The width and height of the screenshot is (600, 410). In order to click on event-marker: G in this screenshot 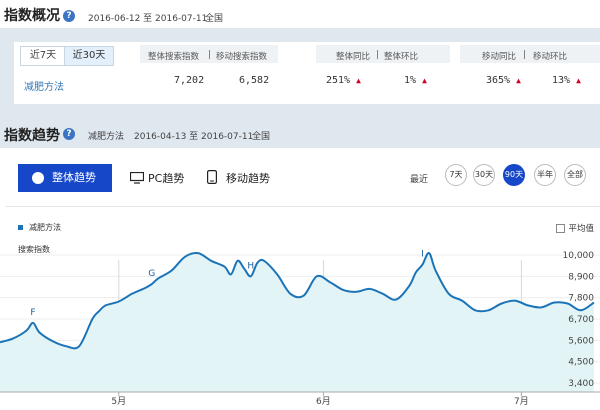, I will do `click(151, 274)`.